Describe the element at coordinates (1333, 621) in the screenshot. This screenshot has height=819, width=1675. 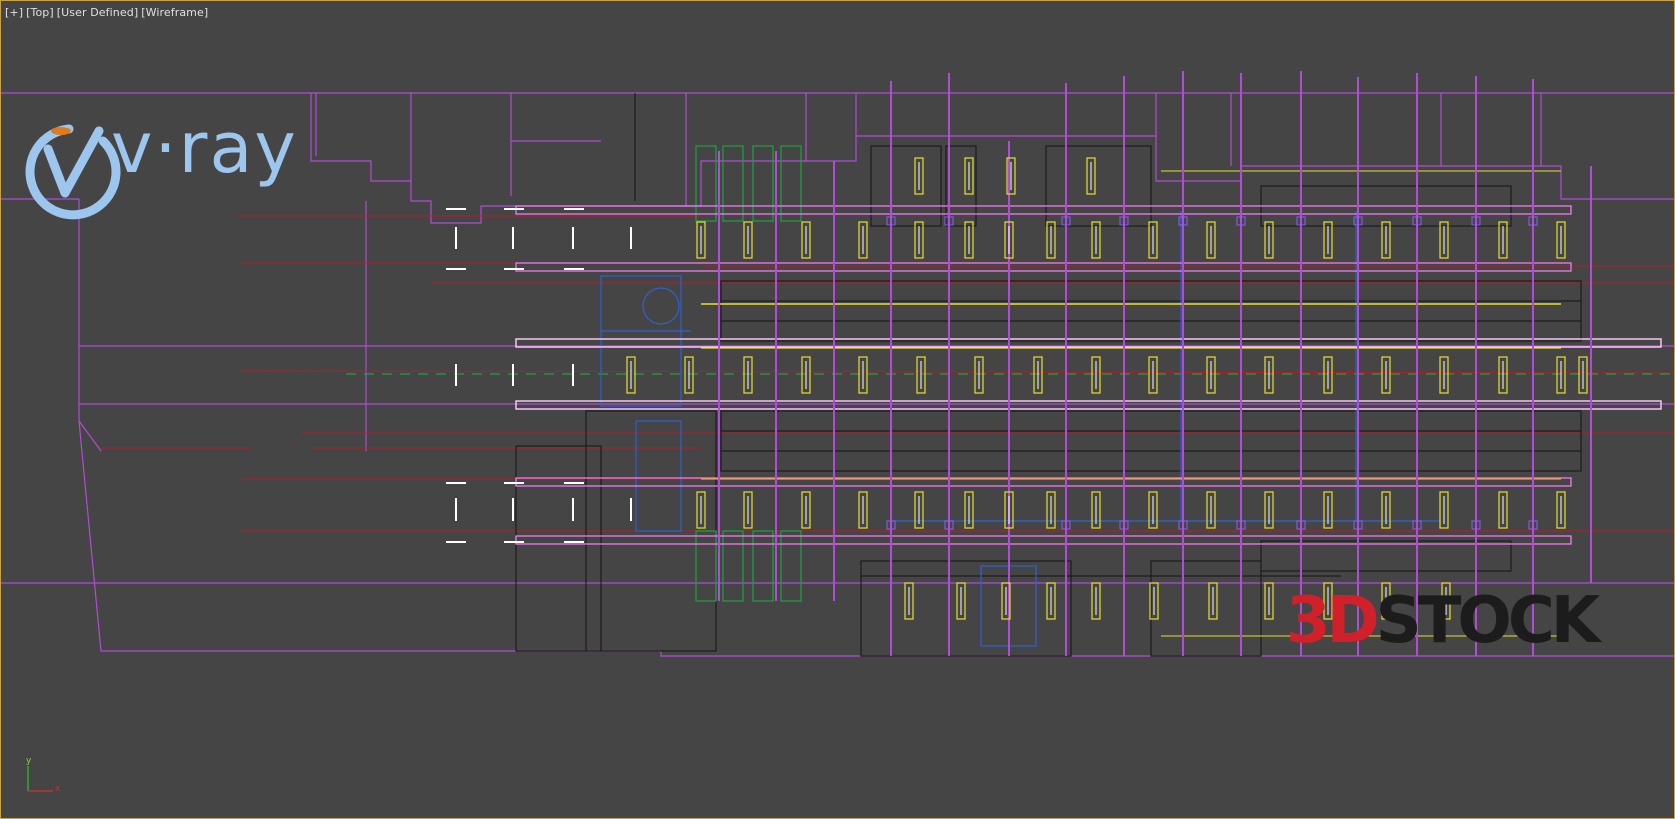
I see `3dstock-prefix: 3D` at that location.